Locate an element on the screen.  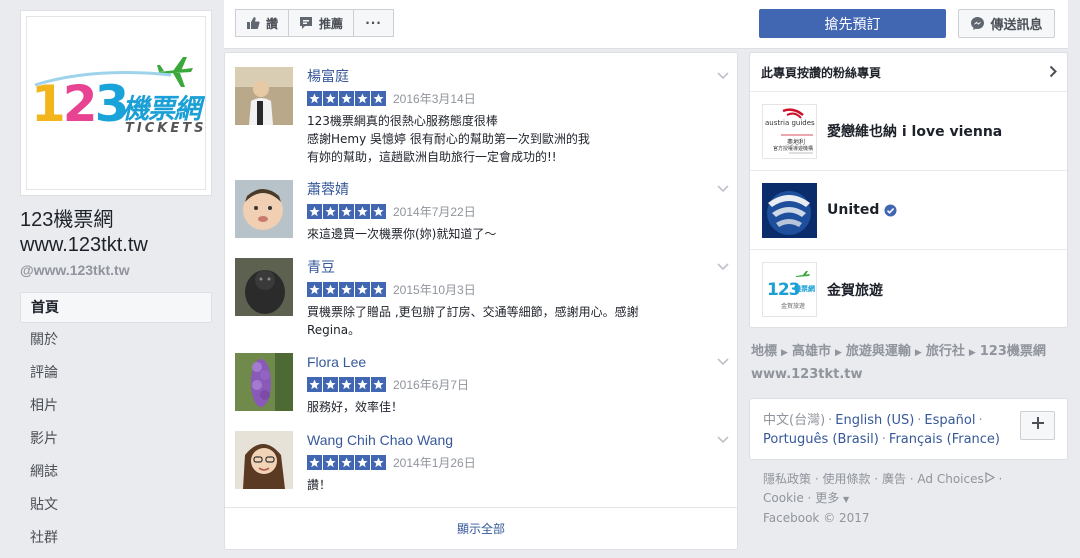
footer-link-ads: 廣告 is located at coordinates (894, 479).